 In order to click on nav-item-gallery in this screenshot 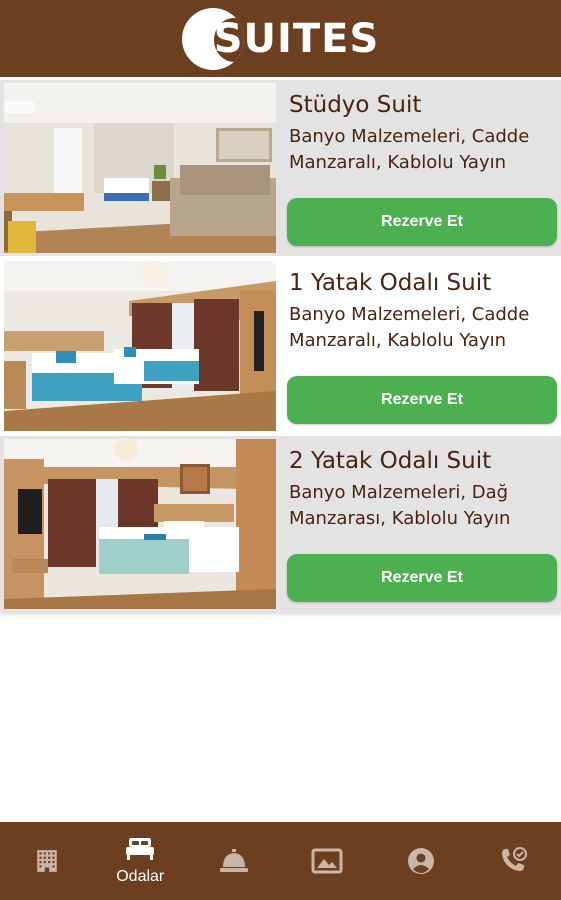, I will do `click(328, 861)`.